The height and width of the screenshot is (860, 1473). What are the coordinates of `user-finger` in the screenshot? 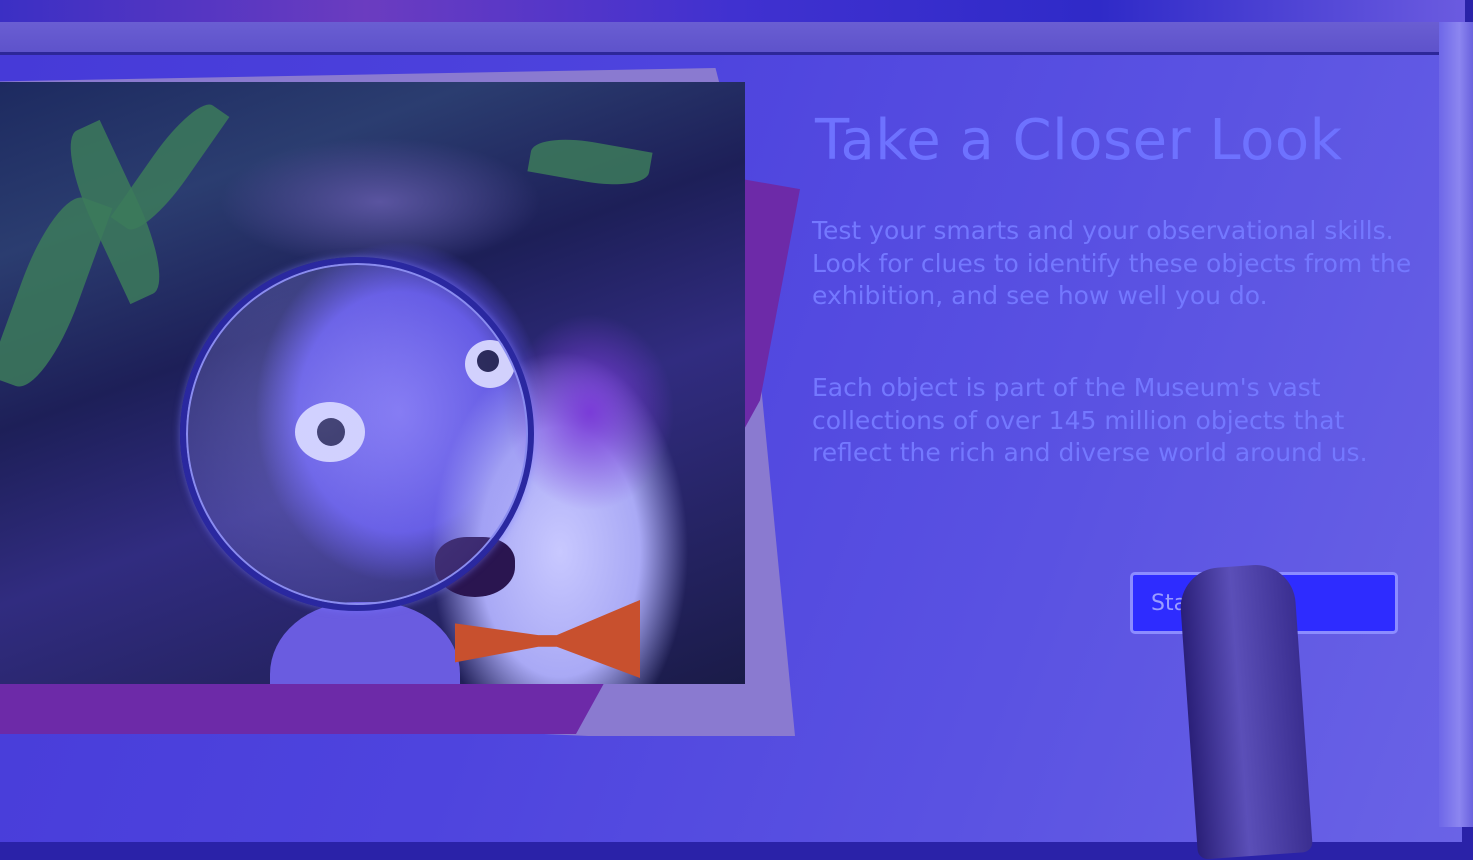 It's located at (1245, 711).